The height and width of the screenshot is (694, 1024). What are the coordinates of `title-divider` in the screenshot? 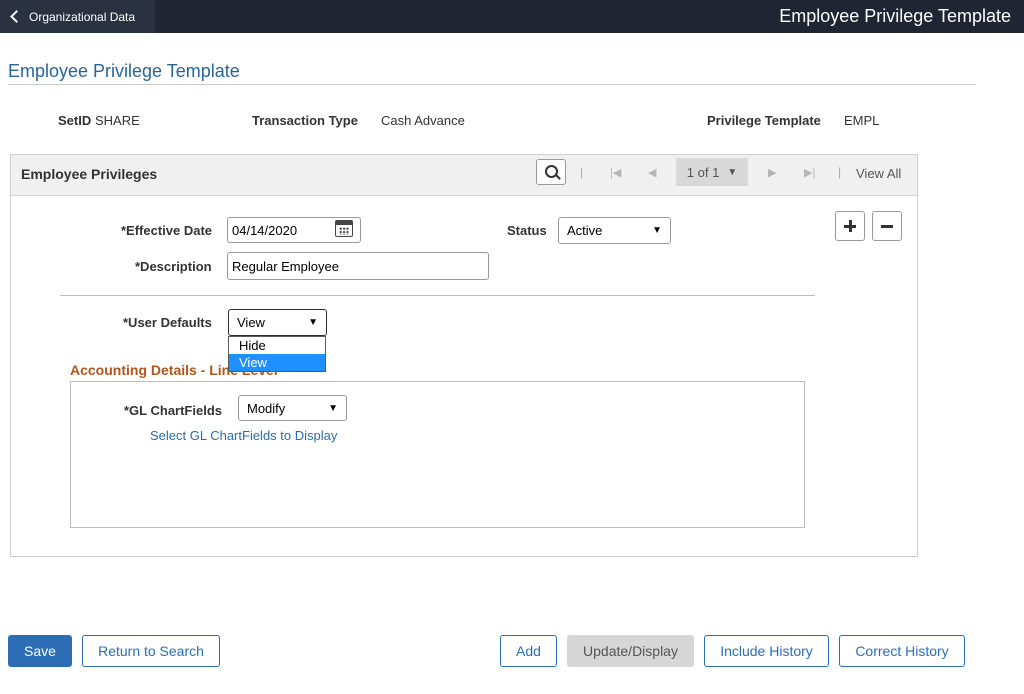 It's located at (492, 84).